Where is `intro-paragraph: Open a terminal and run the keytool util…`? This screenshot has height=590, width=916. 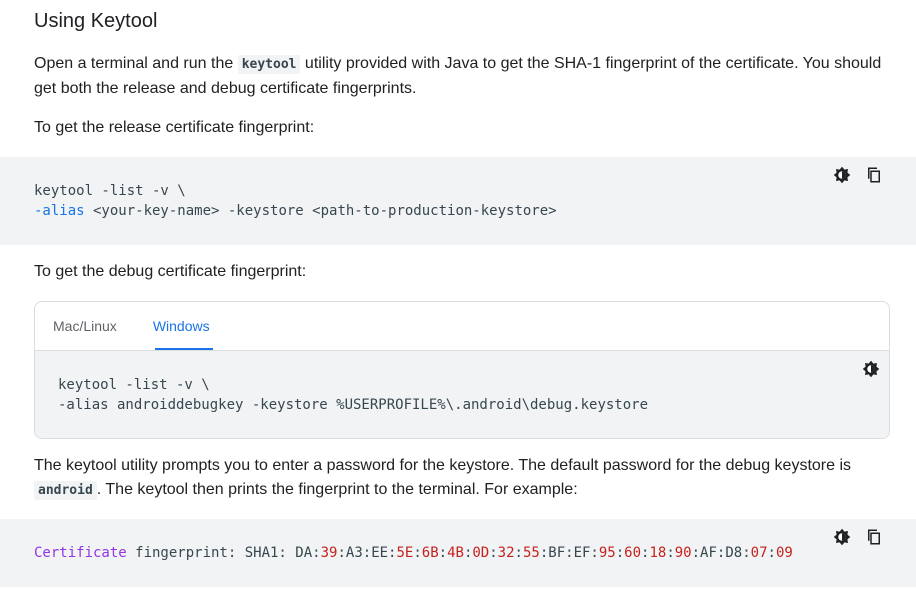 intro-paragraph: Open a terminal and run the keytool util… is located at coordinates (469, 76).